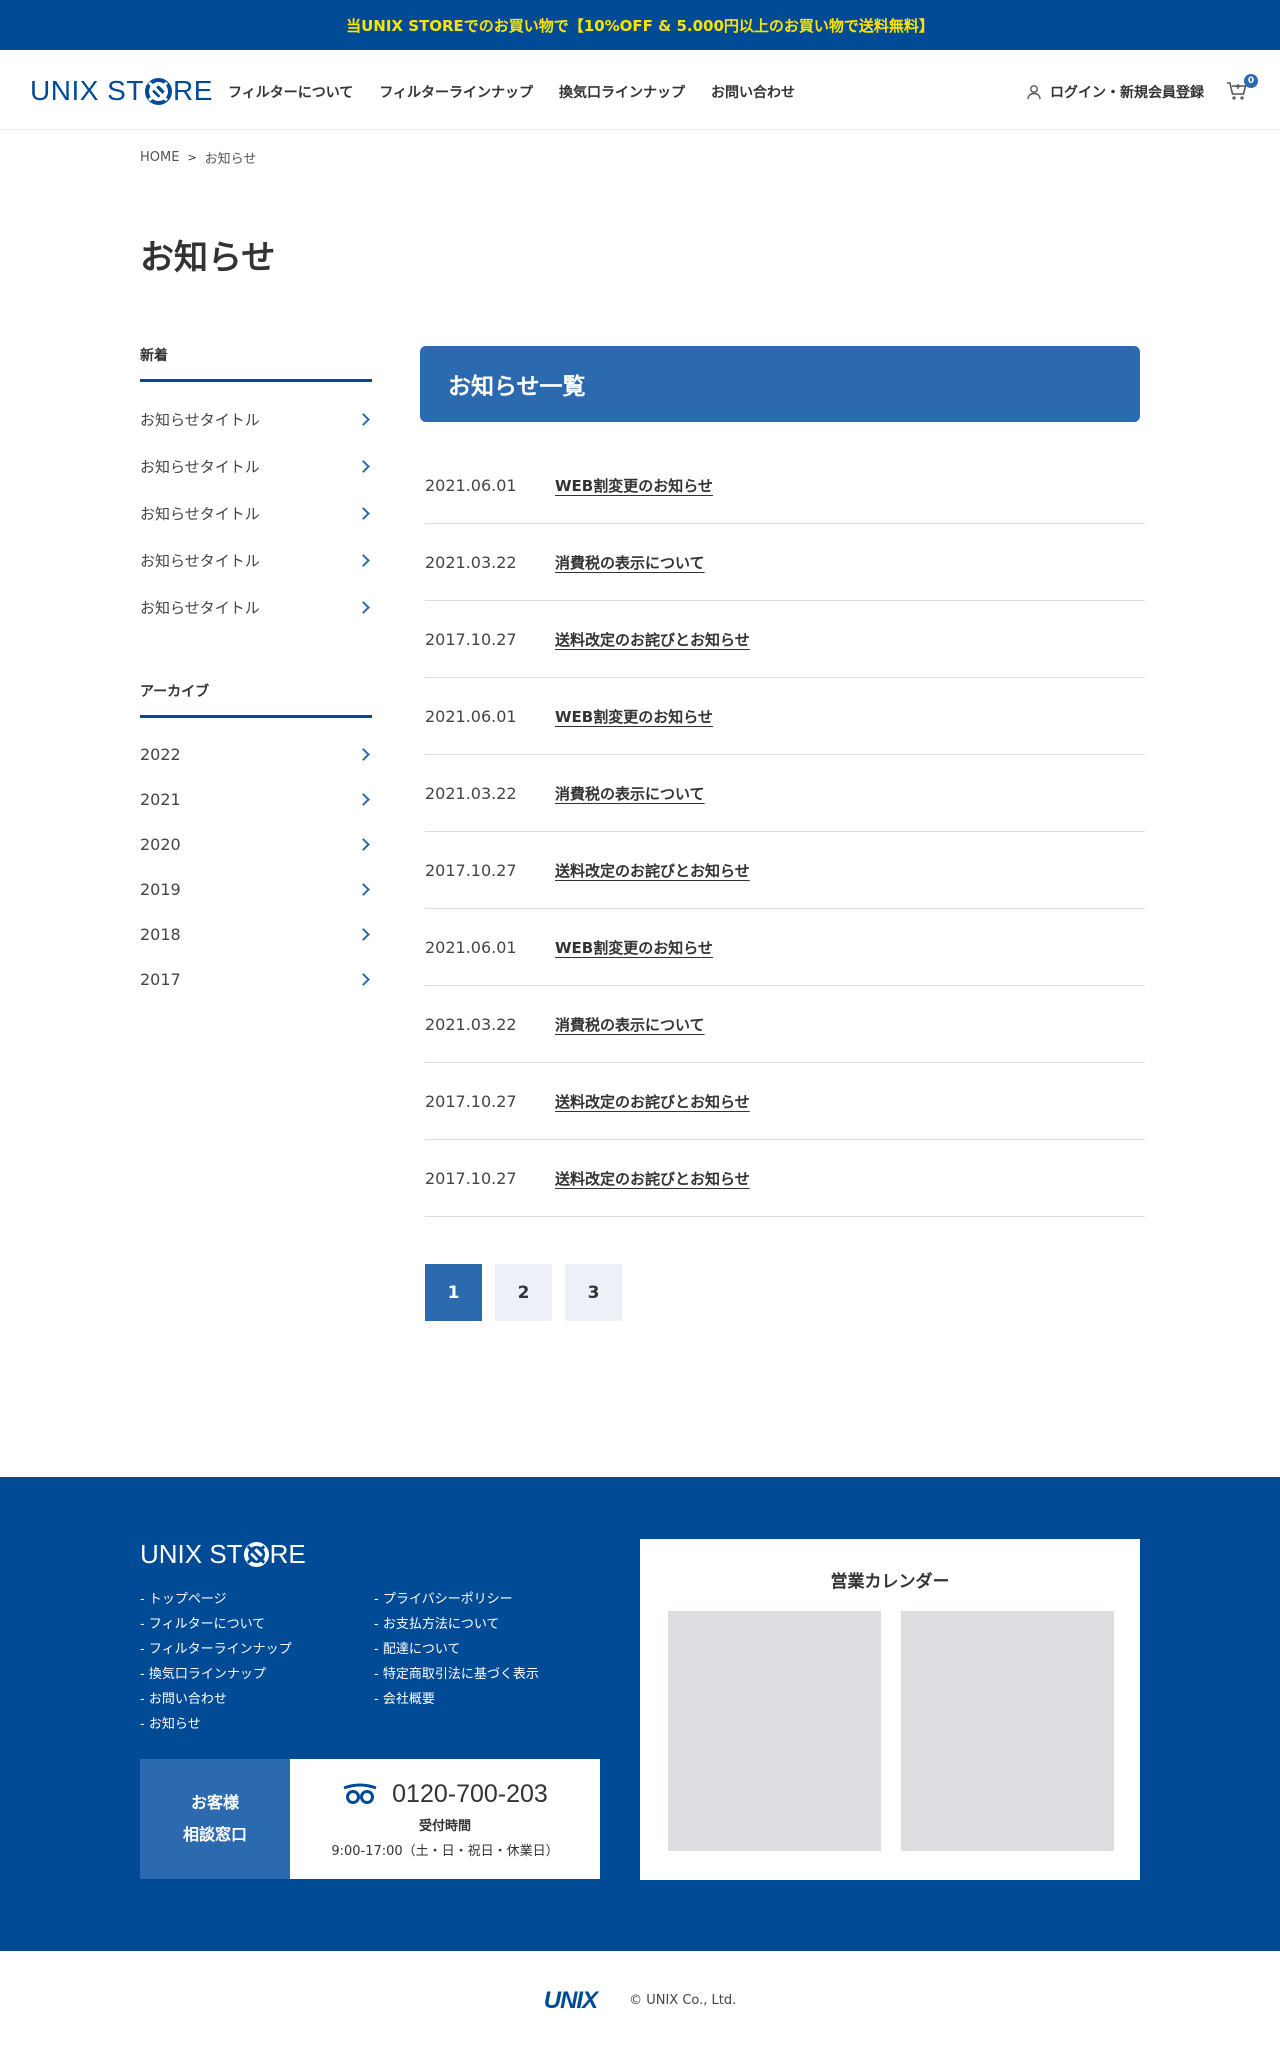 This screenshot has width=1280, height=2050. Describe the element at coordinates (256, 934) in the screenshot. I see `sidebar-archive-item-2018: 2018` at that location.